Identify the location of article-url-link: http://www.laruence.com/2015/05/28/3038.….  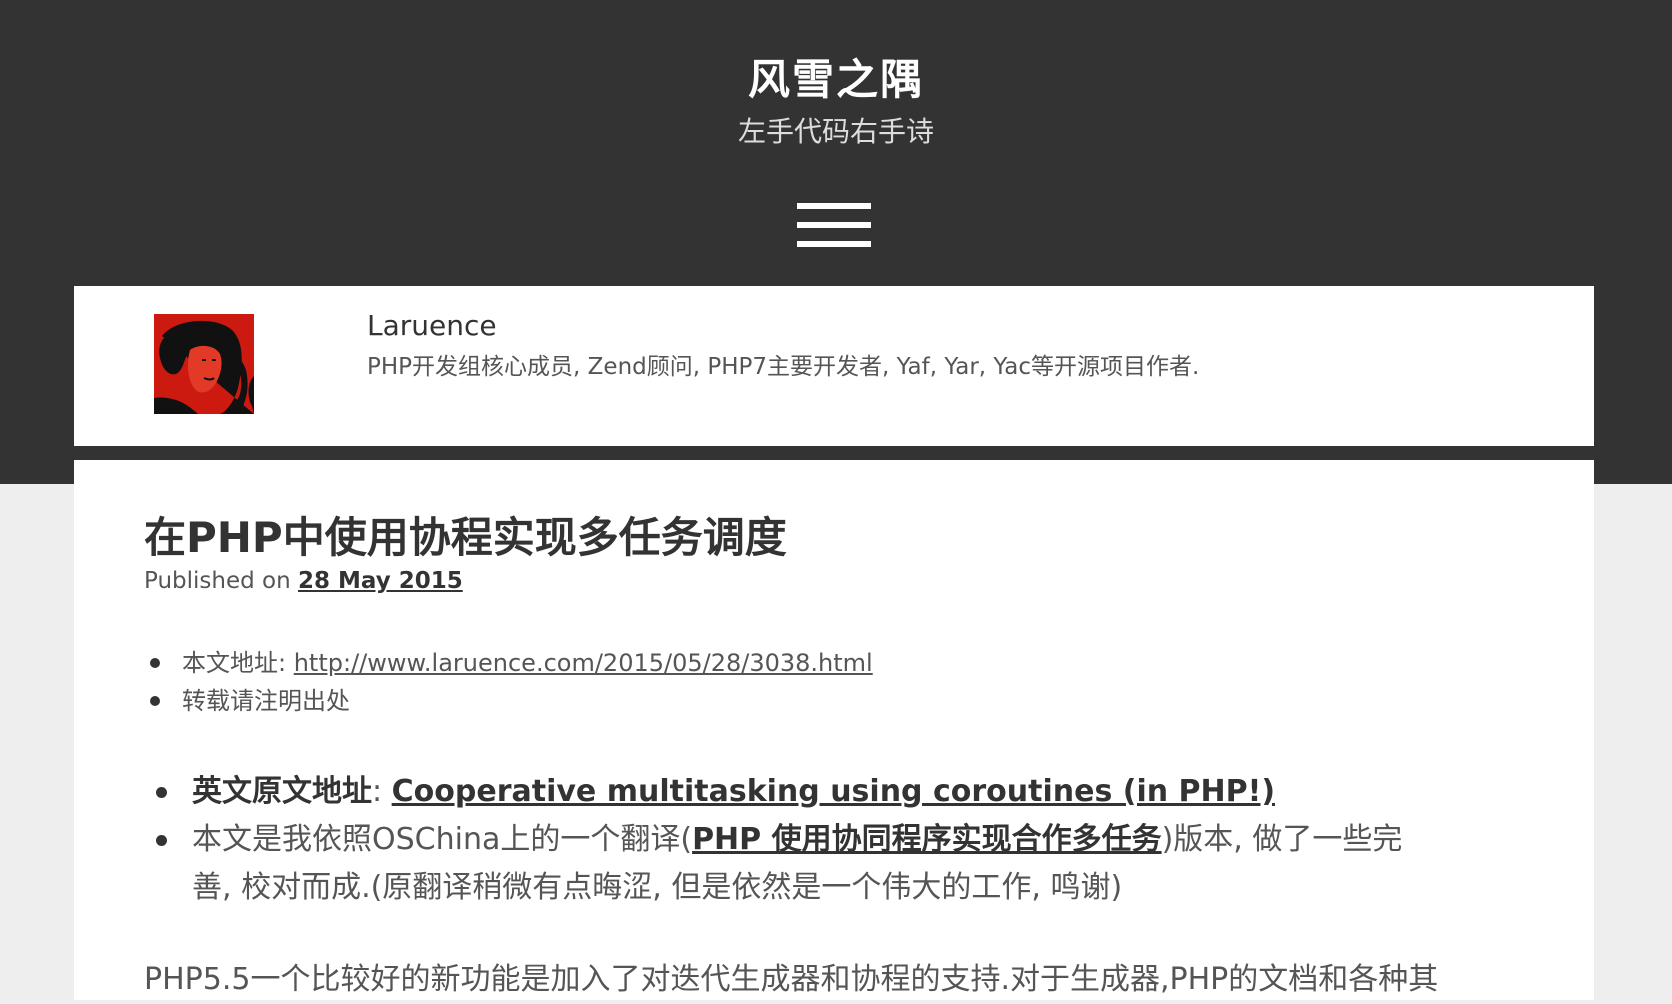
(583, 663).